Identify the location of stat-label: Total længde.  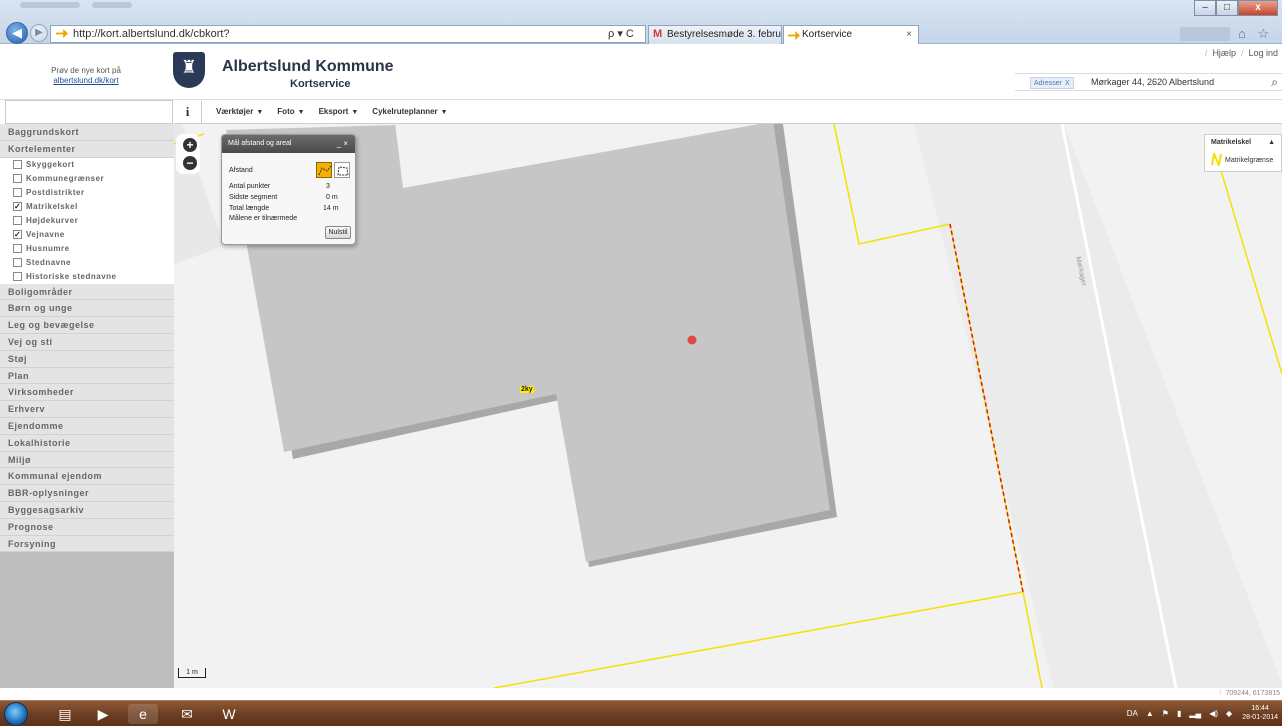
(249, 208).